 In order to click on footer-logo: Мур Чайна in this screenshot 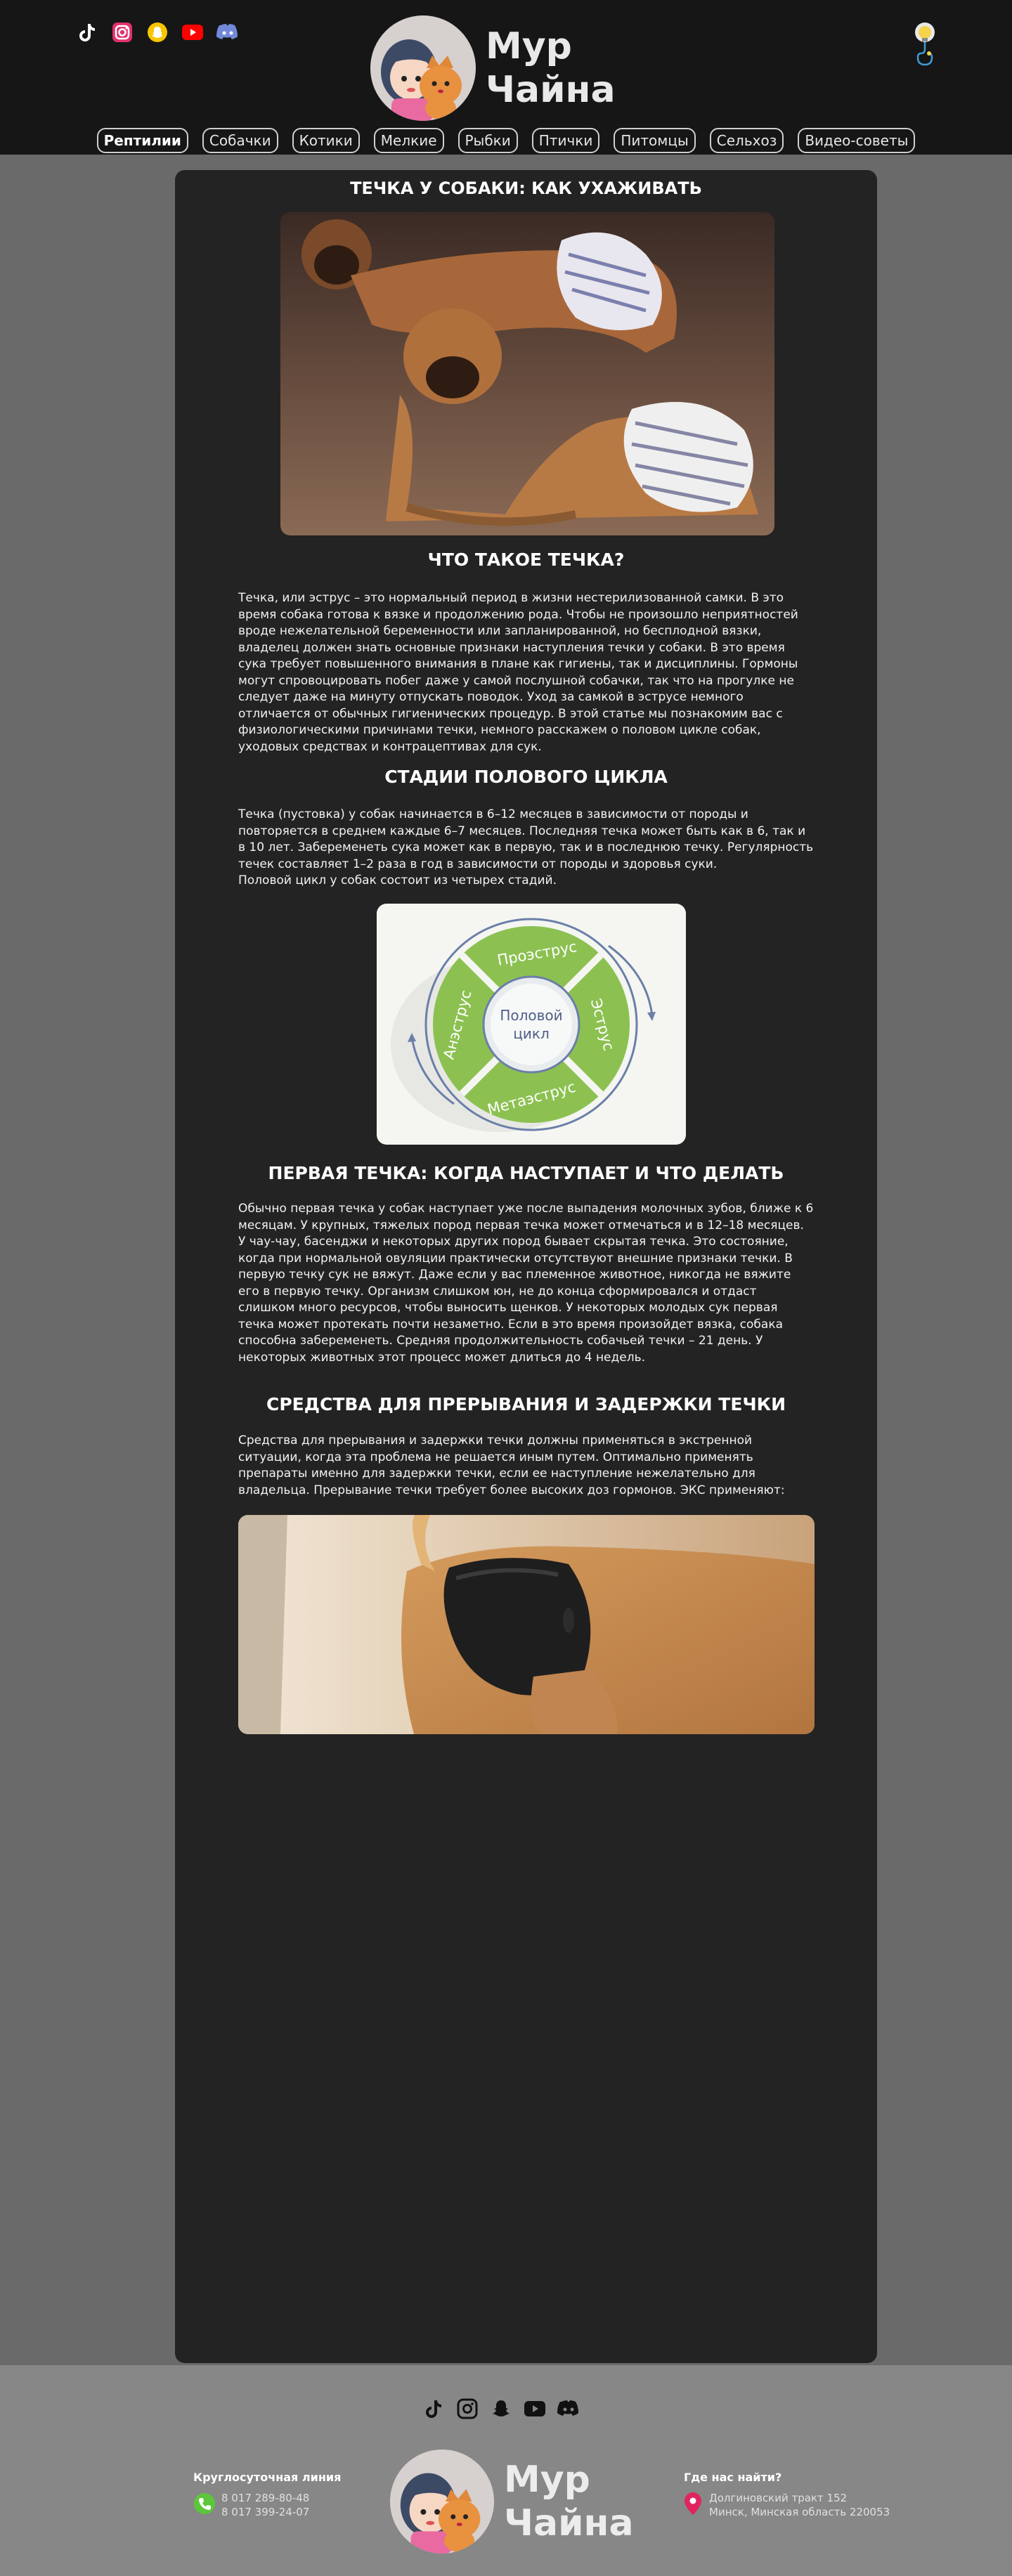, I will do `click(512, 2502)`.